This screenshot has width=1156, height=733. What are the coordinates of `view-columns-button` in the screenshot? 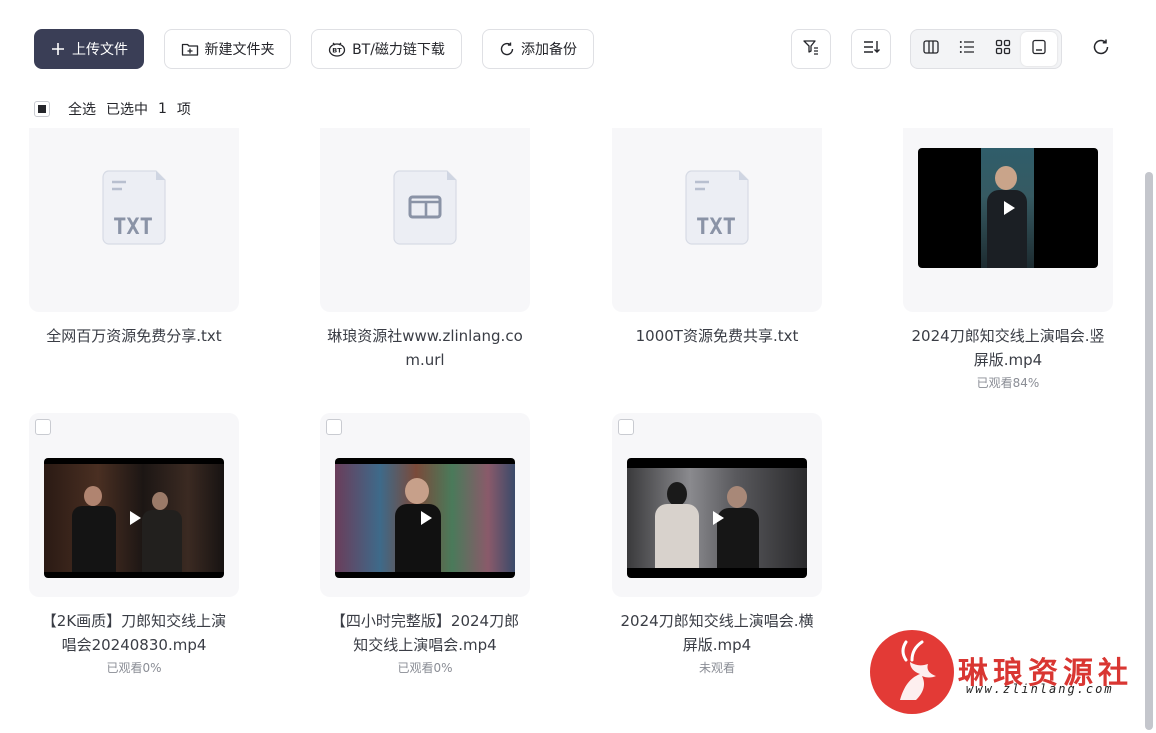 It's located at (931, 49).